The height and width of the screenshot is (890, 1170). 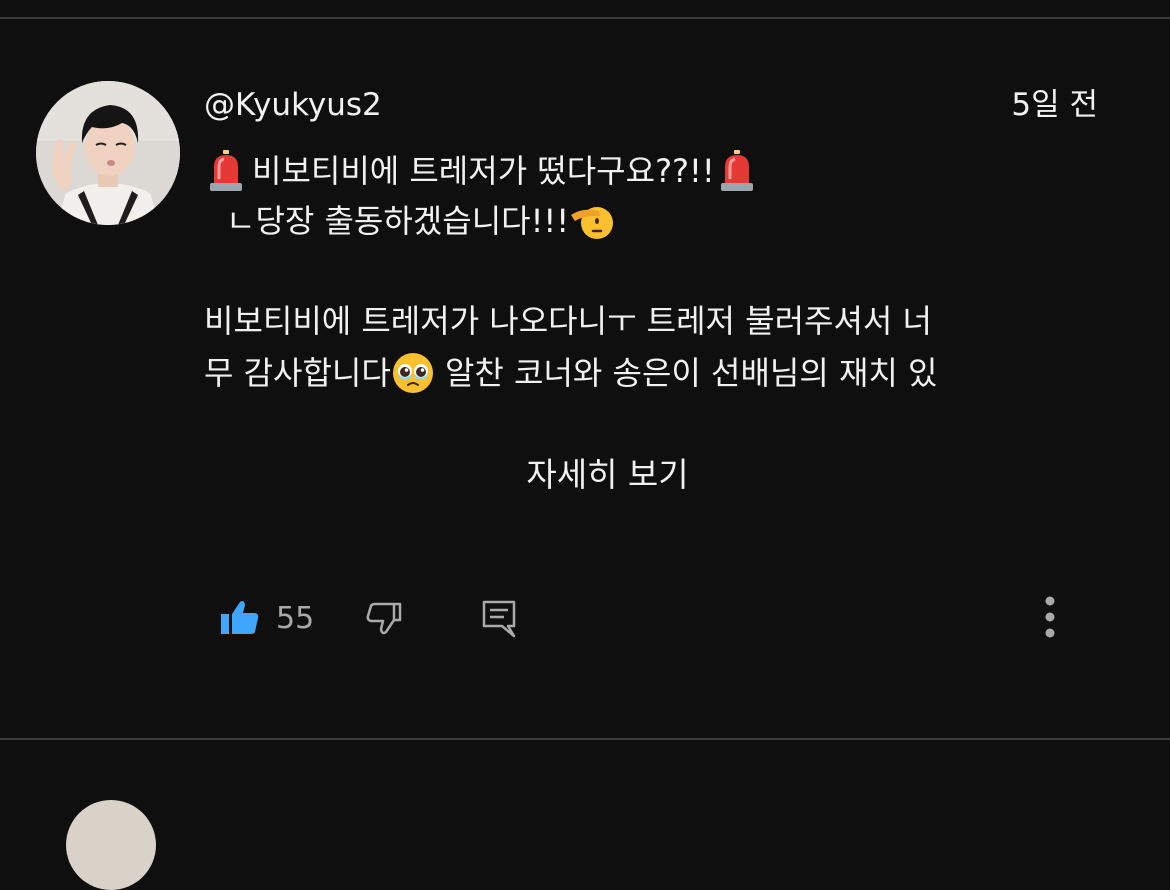 What do you see at coordinates (297, 373) in the screenshot?
I see `comment-text: 무 감사합니다` at bounding box center [297, 373].